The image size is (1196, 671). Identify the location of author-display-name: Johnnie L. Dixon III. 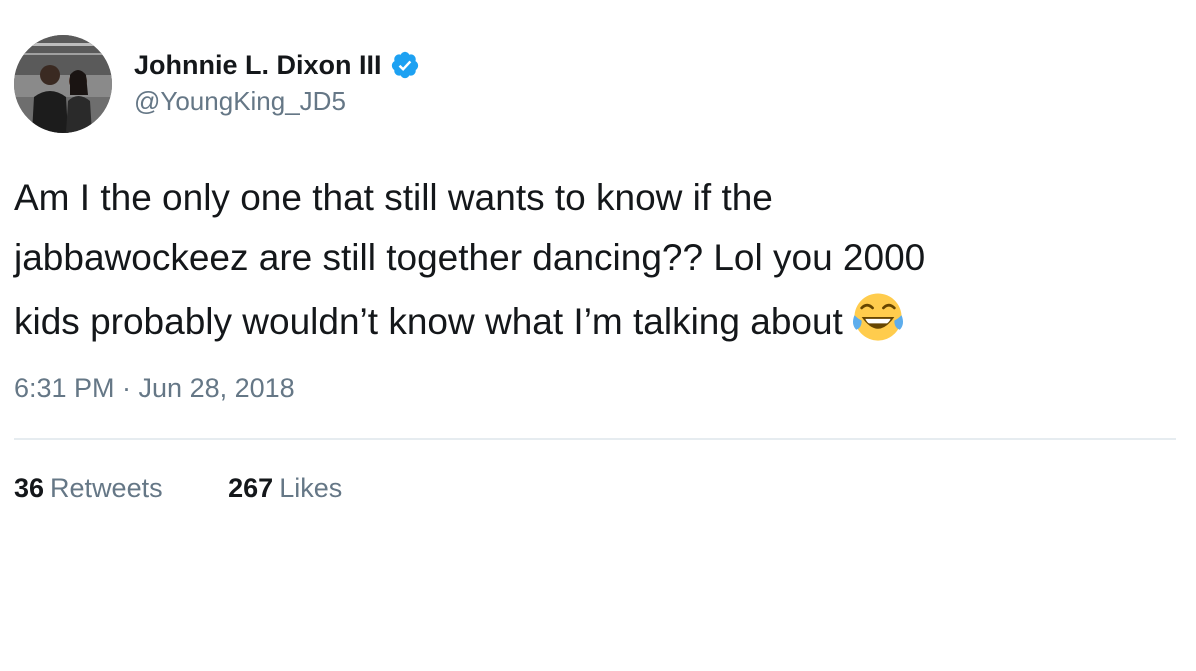
(258, 65).